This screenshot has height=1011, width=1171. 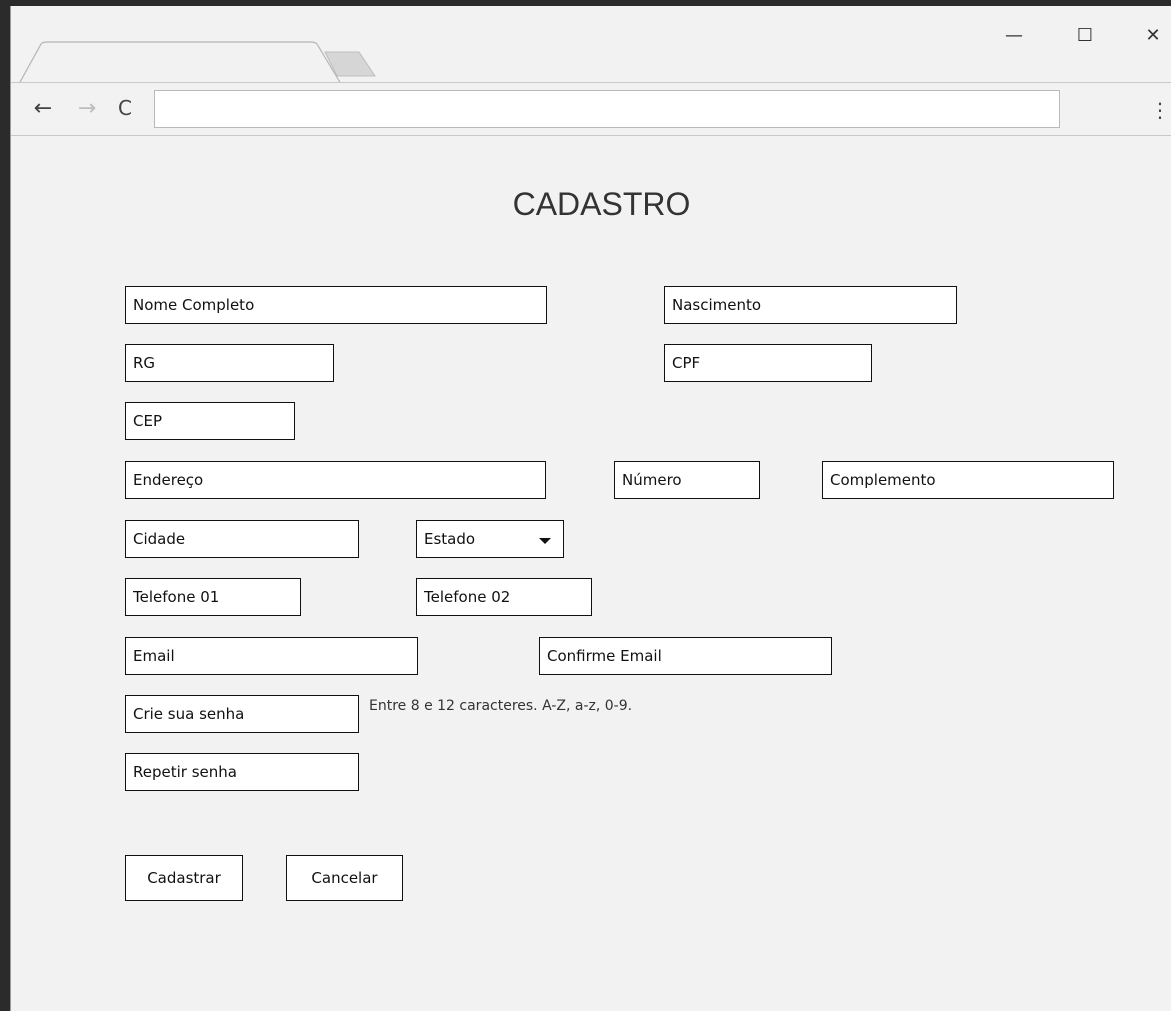 I want to click on state-select: Estado, so click(x=490, y=539).